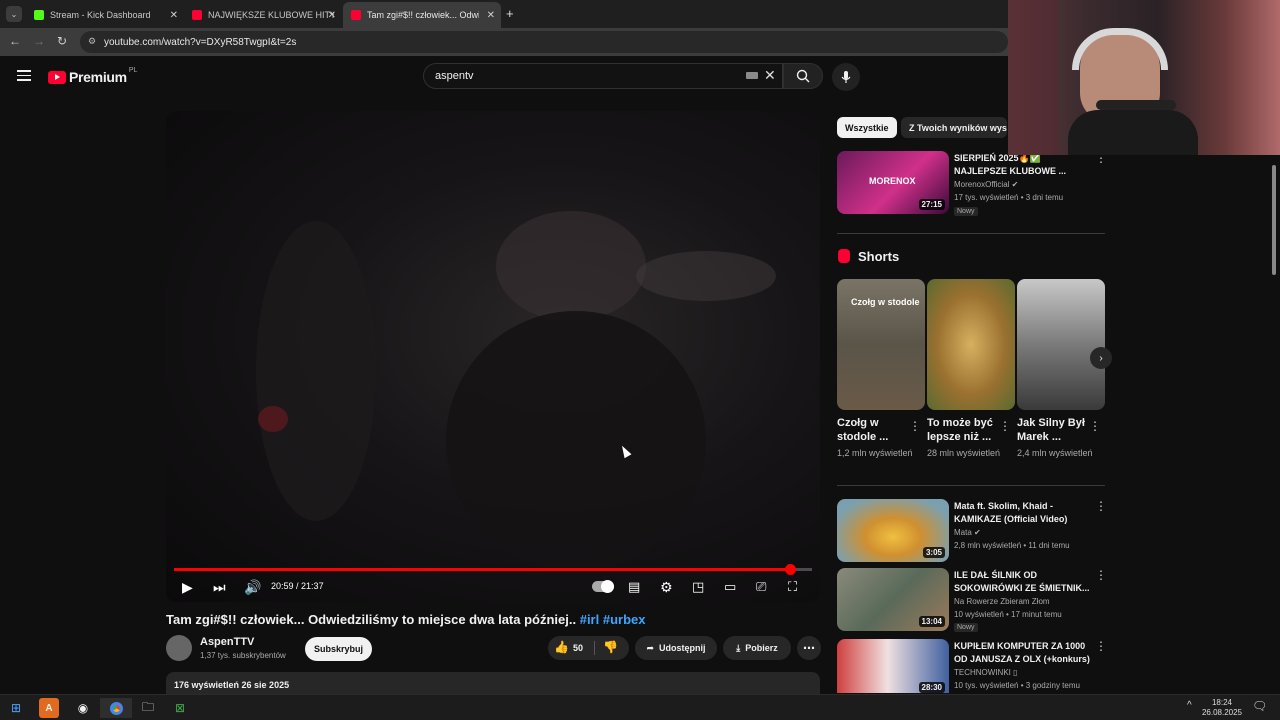 The height and width of the screenshot is (720, 1280). What do you see at coordinates (954, 127) in the screenshot?
I see `filter-chip-yours: Z Twoich wyników wysz` at bounding box center [954, 127].